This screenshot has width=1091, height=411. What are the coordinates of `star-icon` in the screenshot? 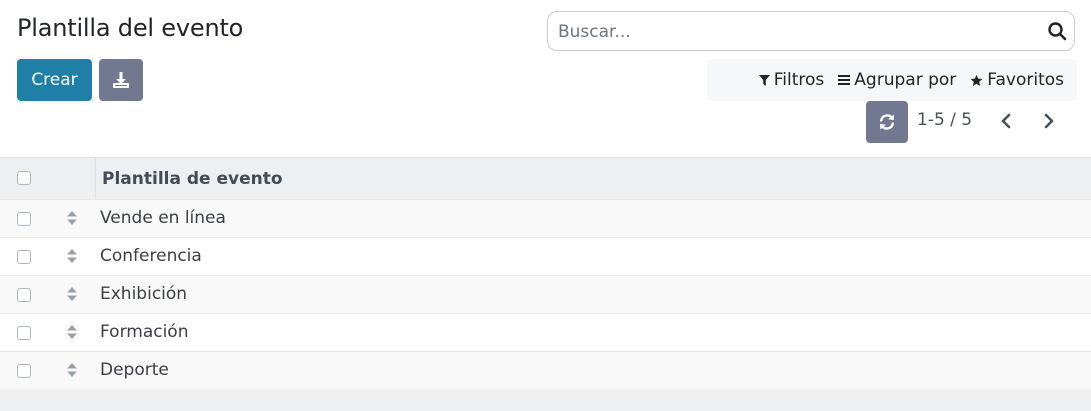 It's located at (976, 80).